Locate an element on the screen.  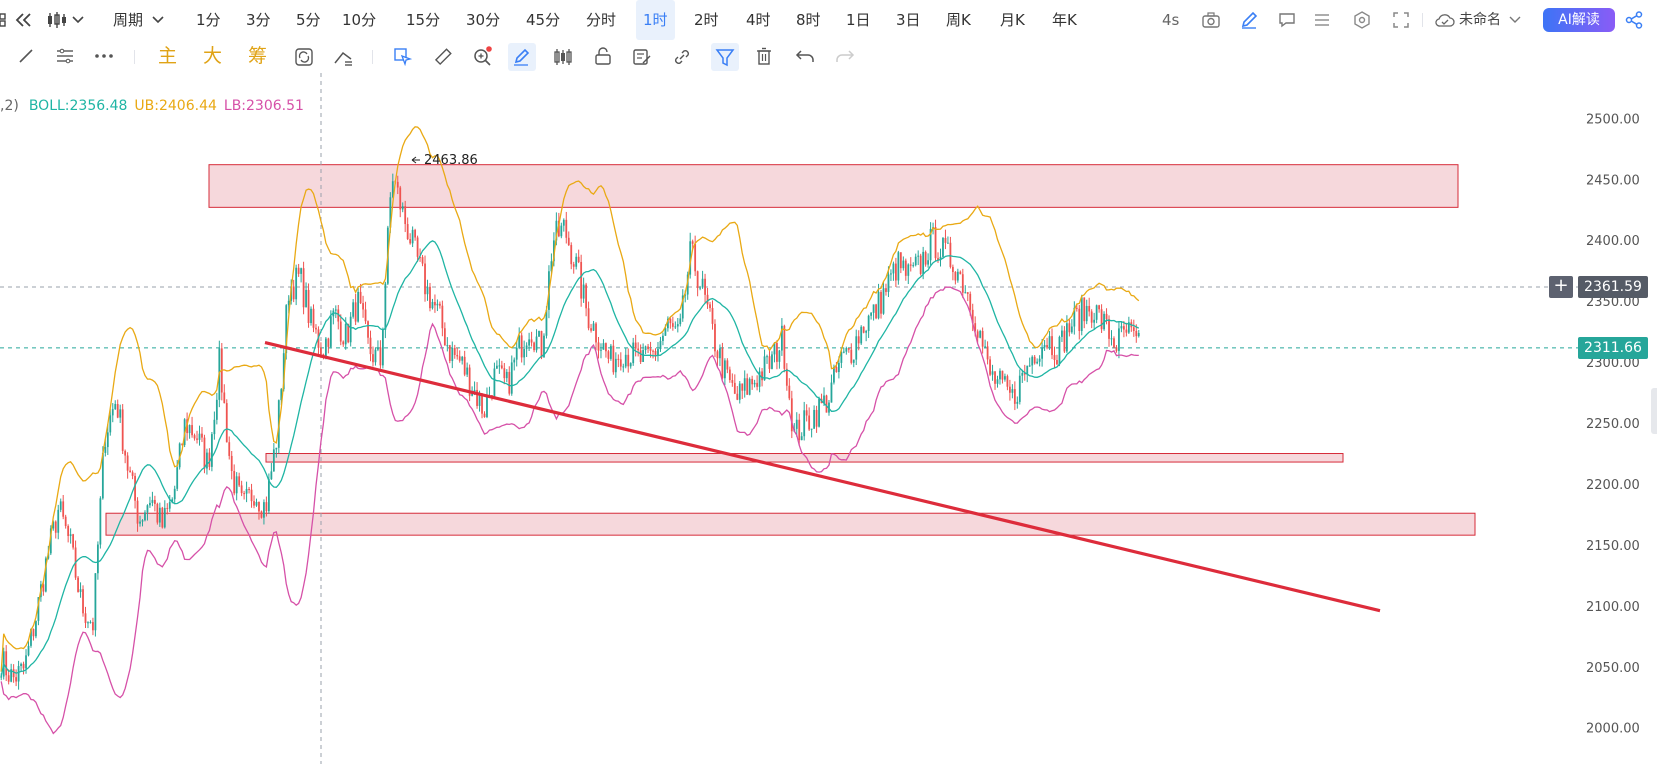
interval-1: 3分 is located at coordinates (258, 20).